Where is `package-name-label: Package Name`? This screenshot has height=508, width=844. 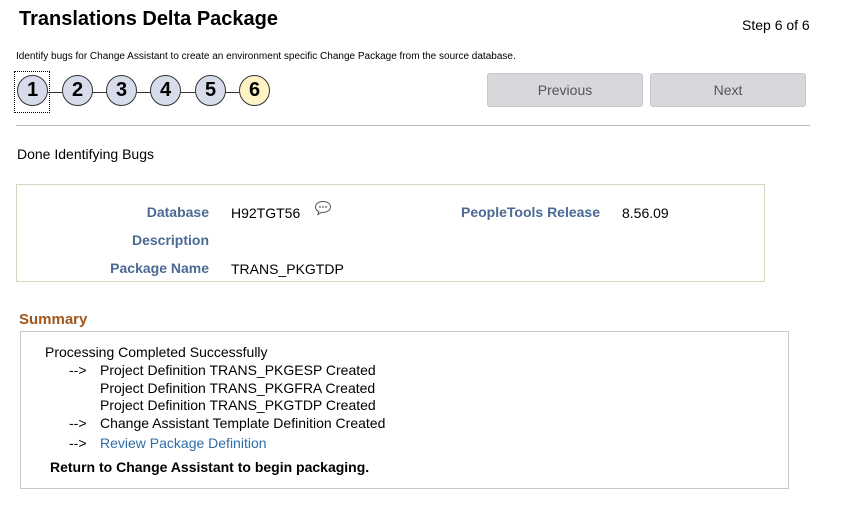
package-name-label: Package Name is located at coordinates (159, 268).